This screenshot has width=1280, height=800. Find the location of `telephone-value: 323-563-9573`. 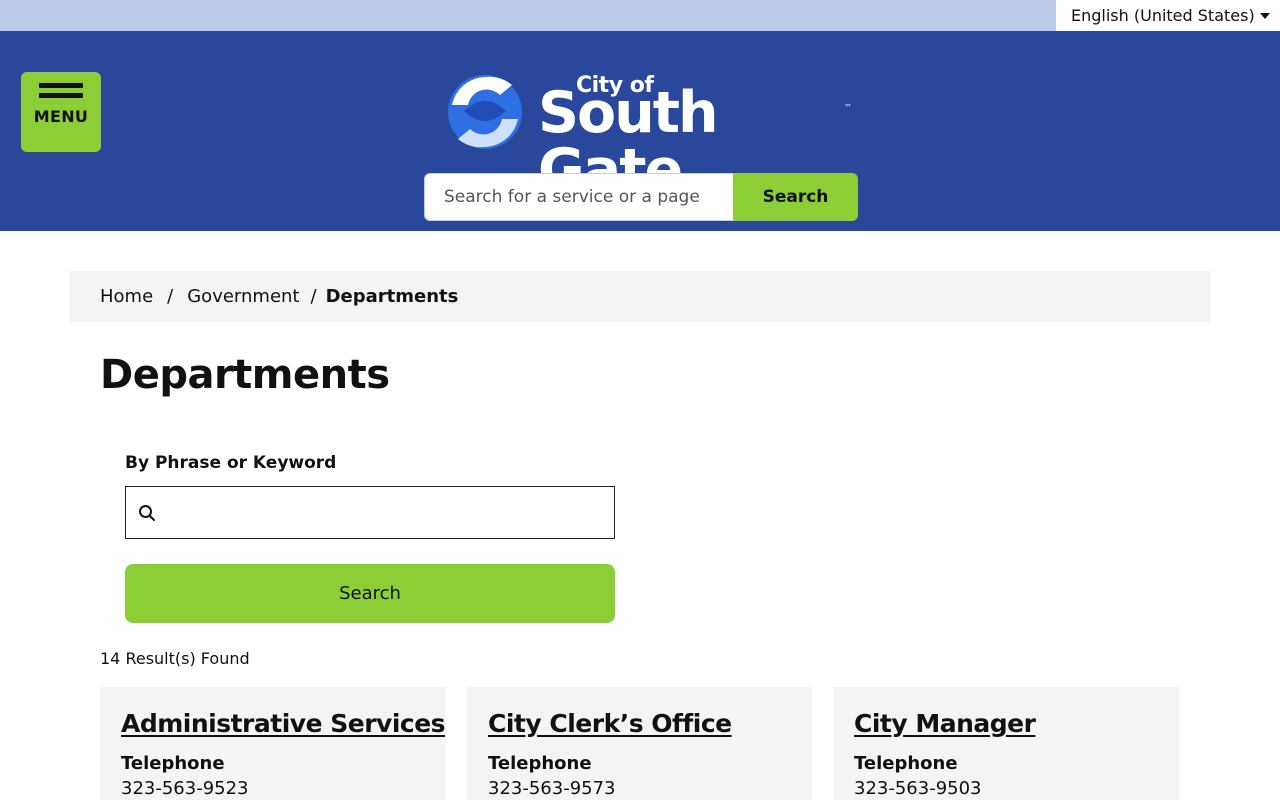

telephone-value: 323-563-9573 is located at coordinates (639, 788).